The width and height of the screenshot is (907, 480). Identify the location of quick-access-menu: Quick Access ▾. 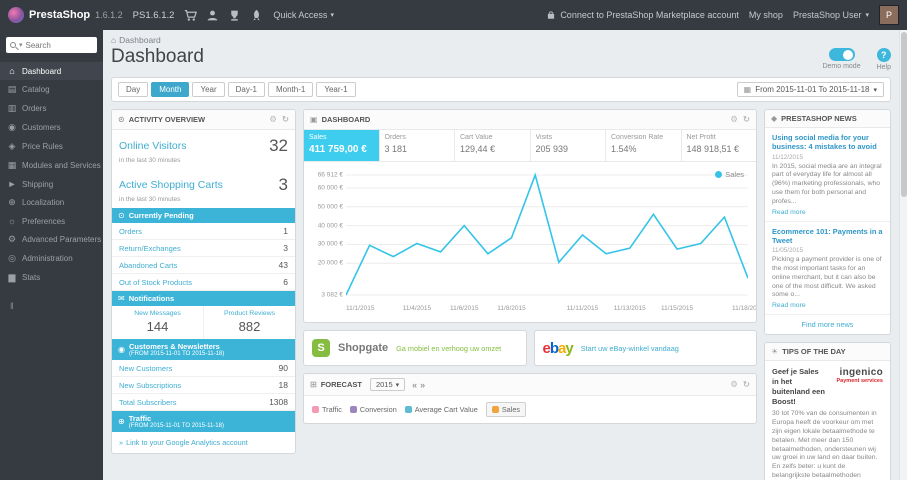
(303, 15).